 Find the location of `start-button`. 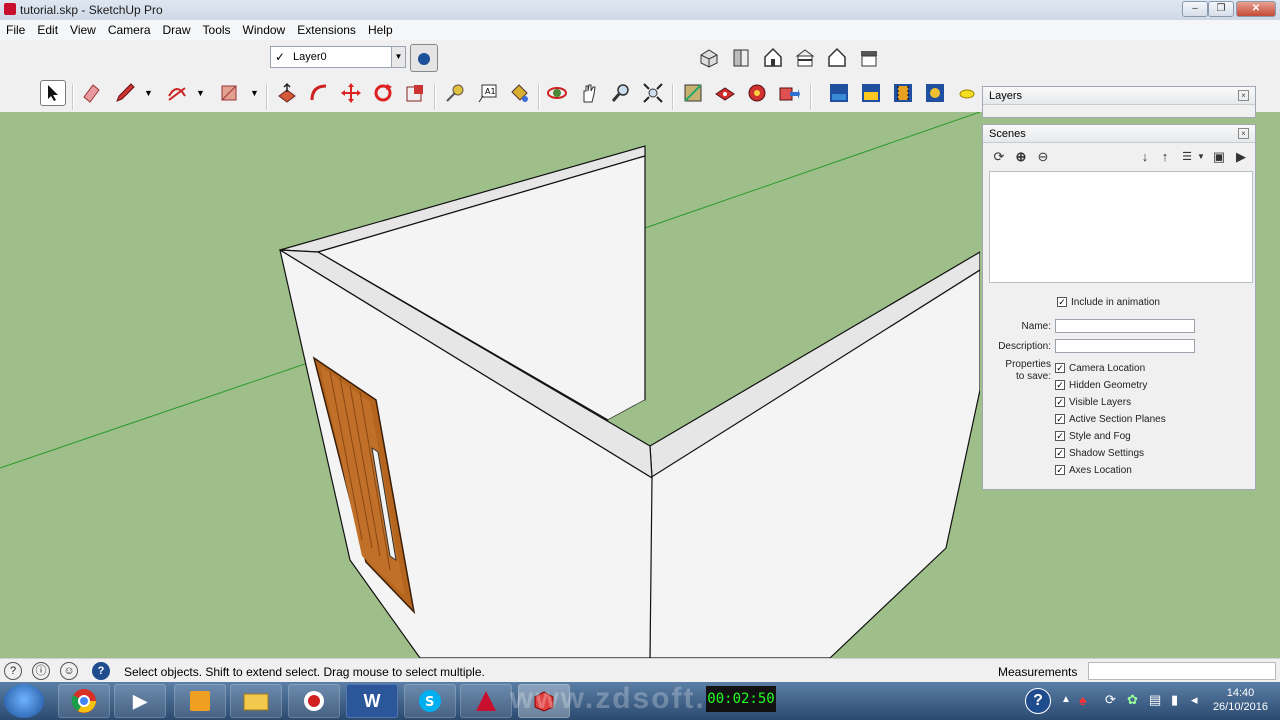

start-button is located at coordinates (24, 701).